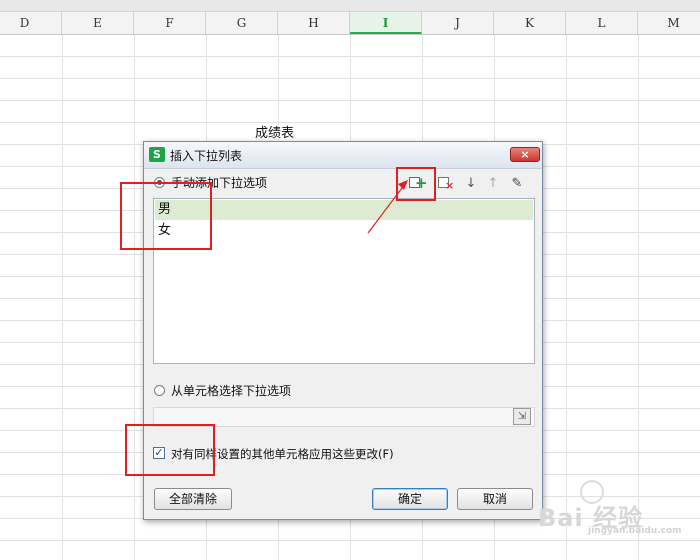  Describe the element at coordinates (350, 6) in the screenshot. I see `toolbar-strip` at that location.